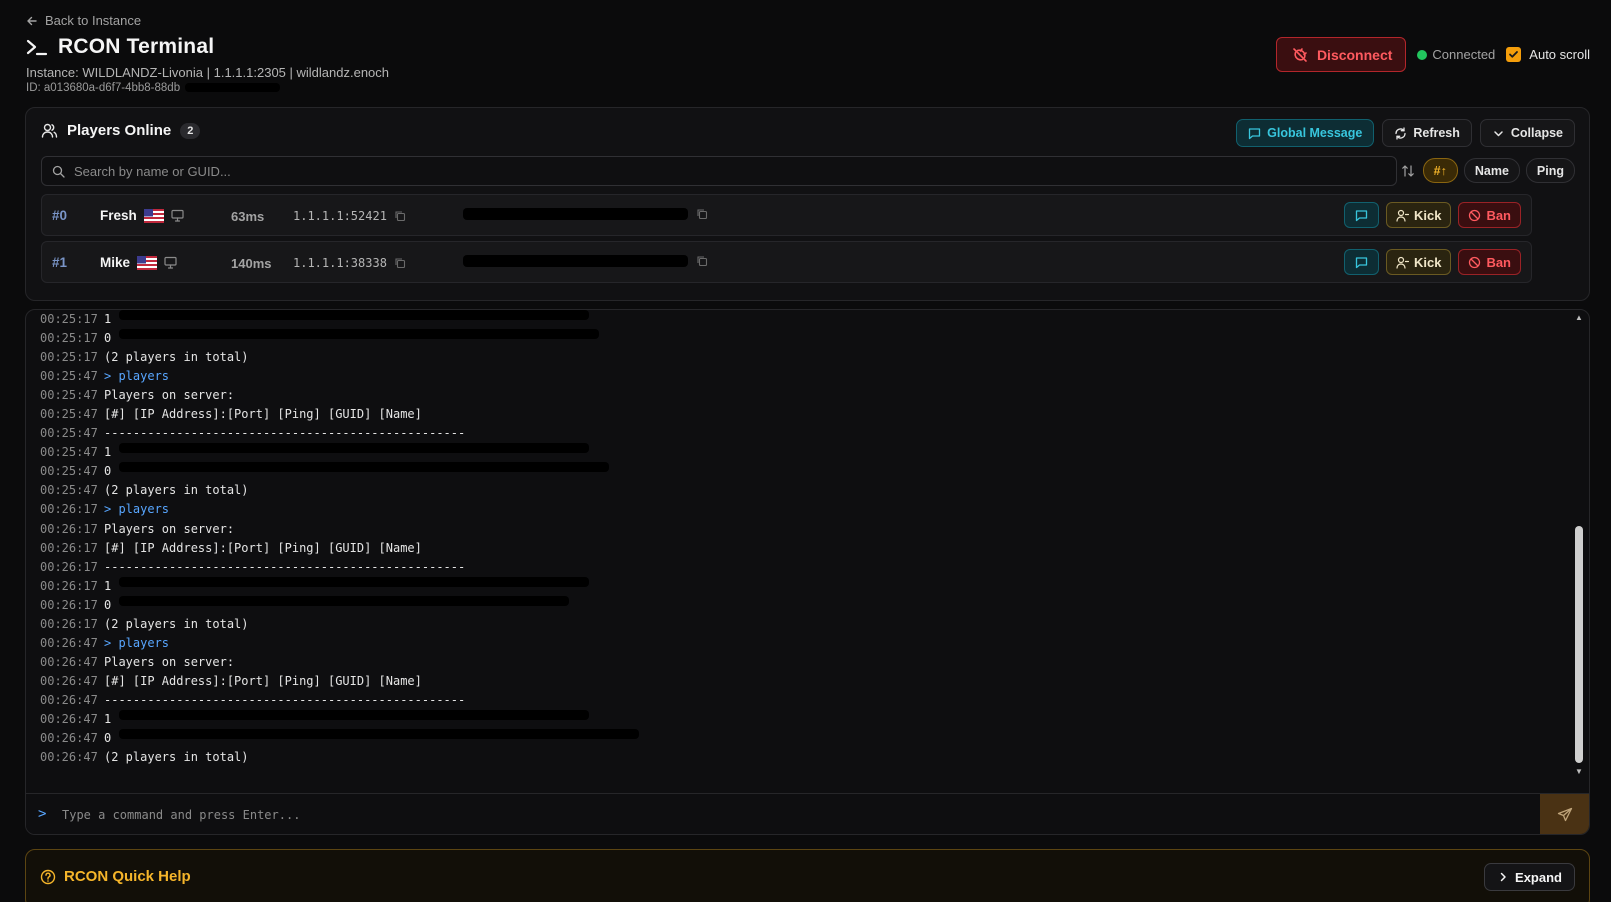 This screenshot has width=1611, height=902. I want to click on scroll-up-arrow: ▲, so click(1579, 318).